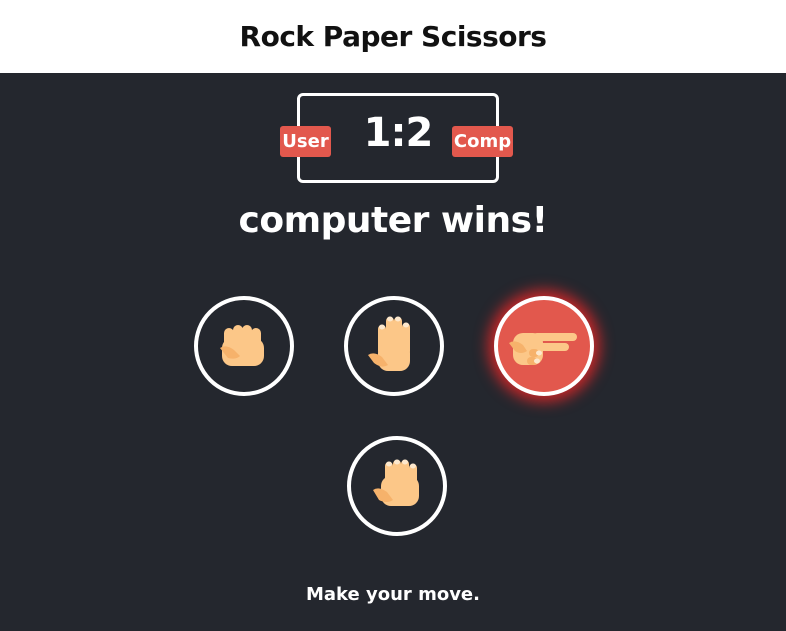 Image resolution: width=786 pixels, height=631 pixels. I want to click on paper-button, so click(394, 346).